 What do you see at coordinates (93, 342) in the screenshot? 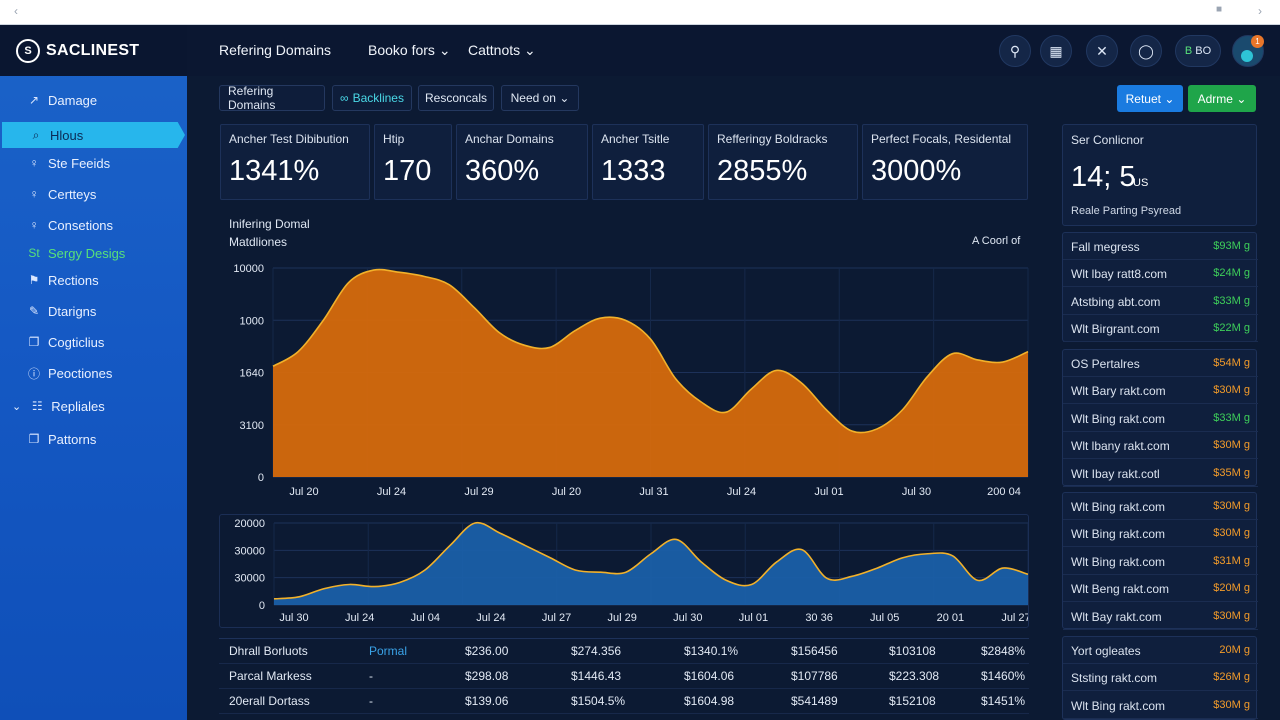
I see `sidebar-item-8: ❐ Cogticlius` at bounding box center [93, 342].